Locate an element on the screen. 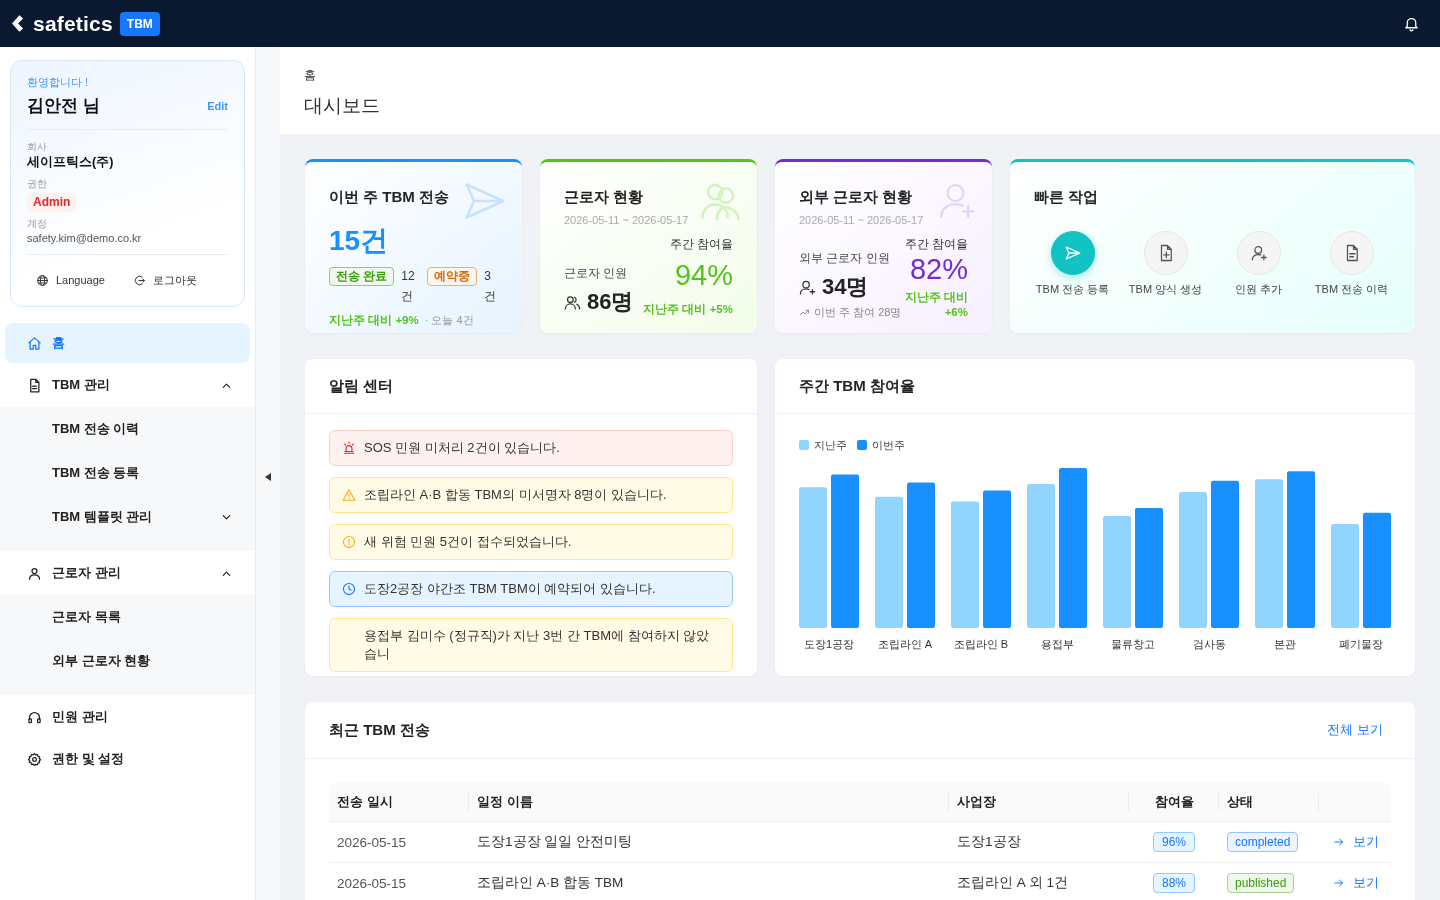  legend-label: 지난주 is located at coordinates (830, 445).